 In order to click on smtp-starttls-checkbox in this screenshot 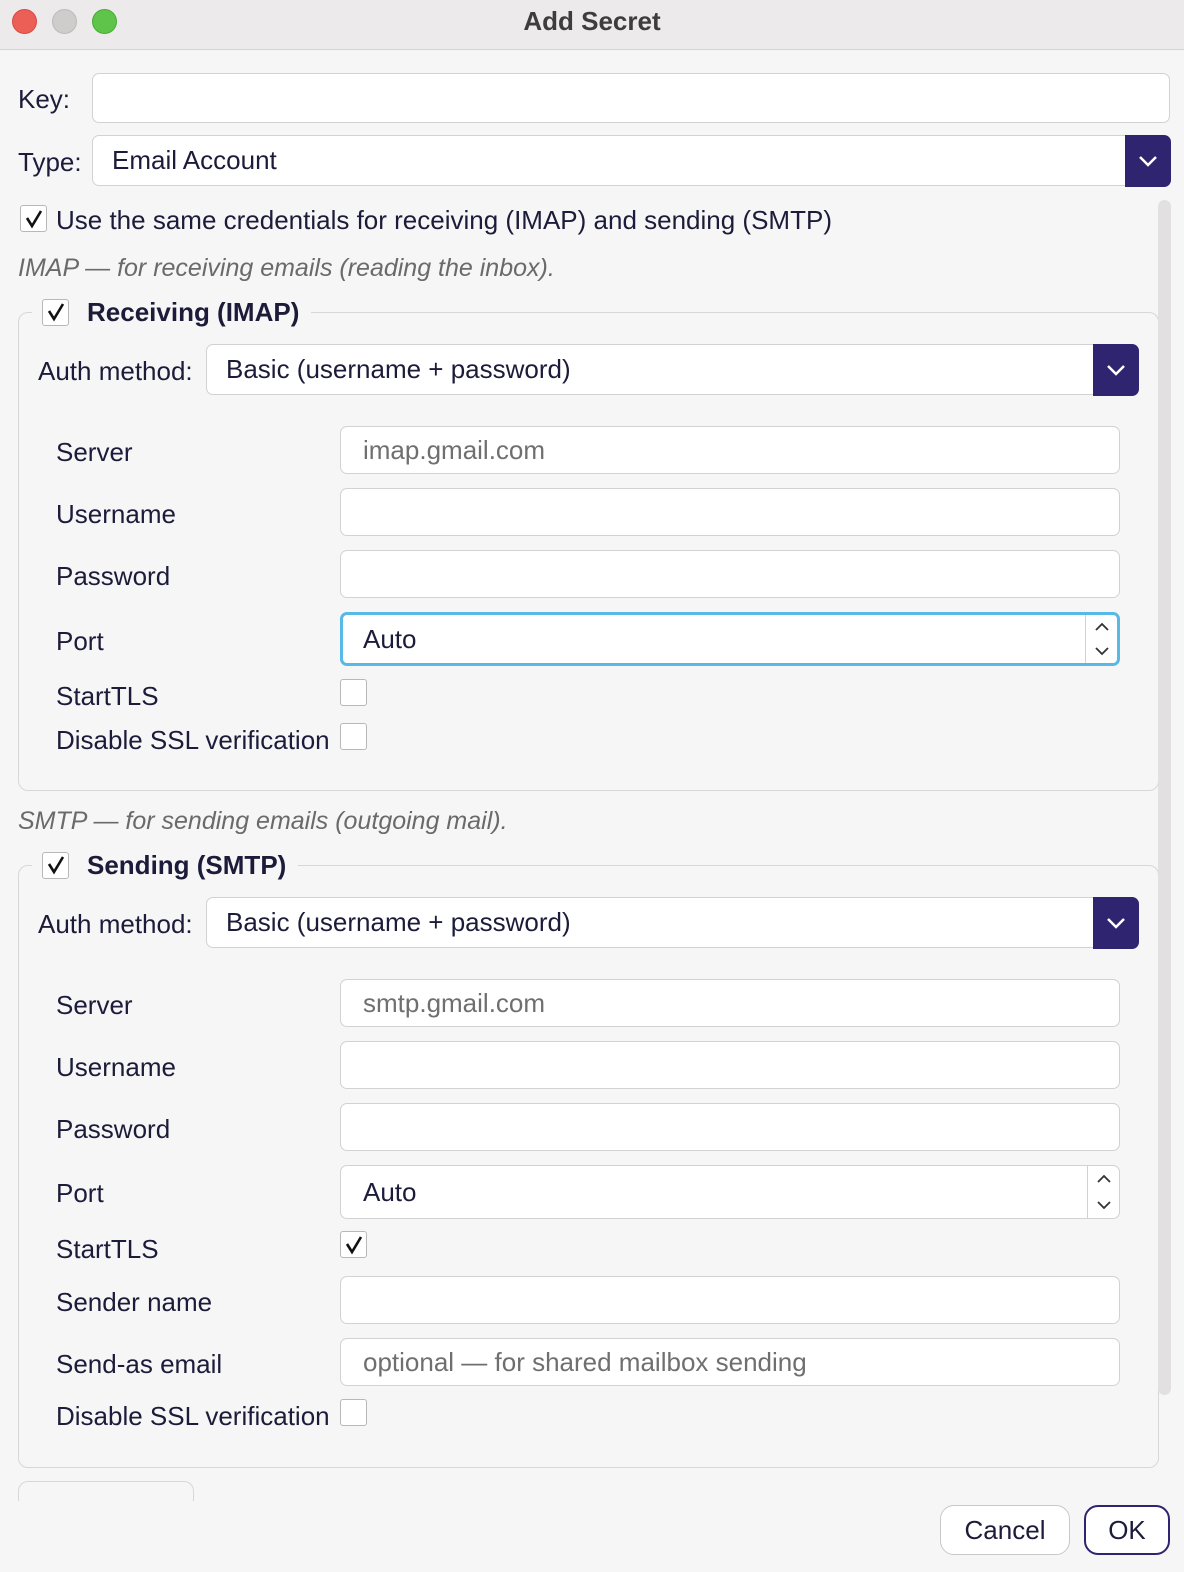, I will do `click(353, 1244)`.